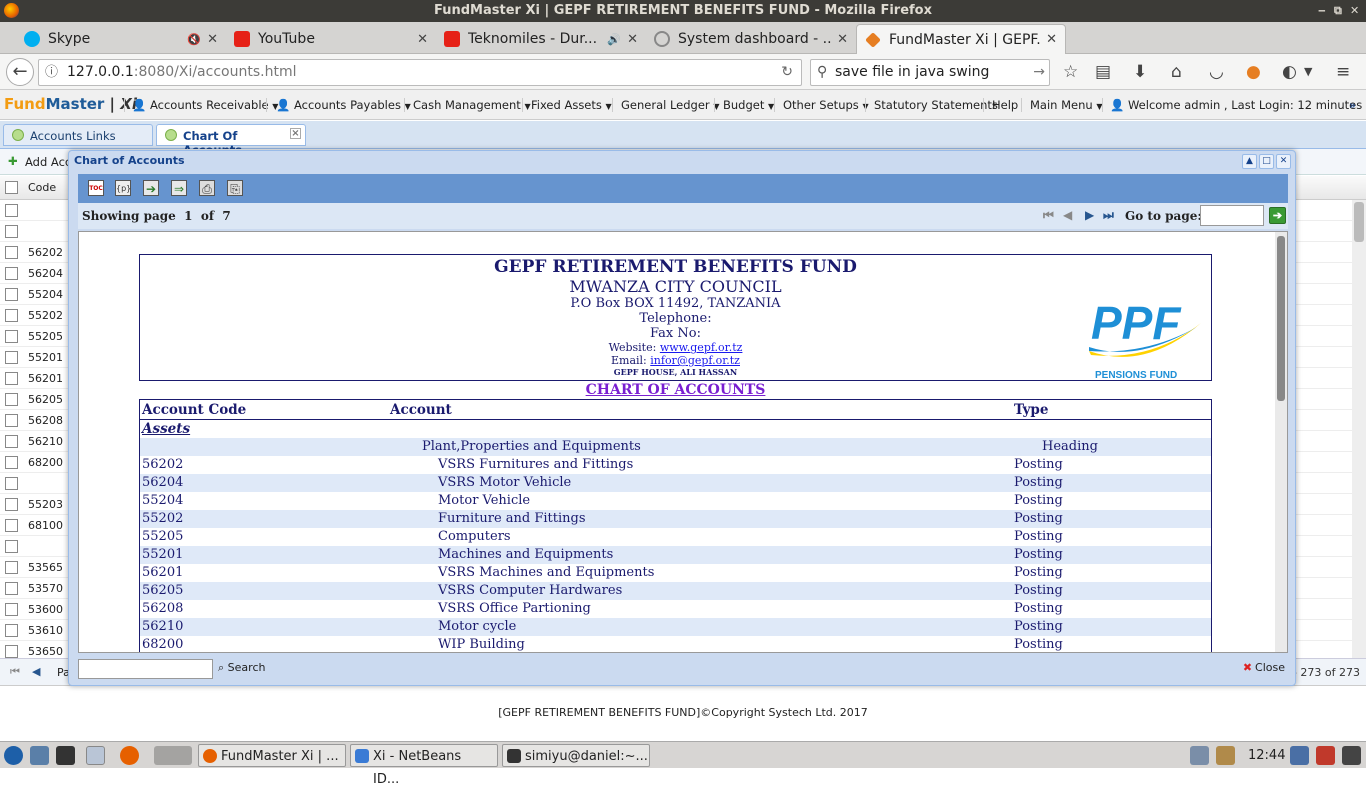 The image size is (1366, 791). I want to click on menu-general-ledger: General Ledger ▼, so click(670, 105).